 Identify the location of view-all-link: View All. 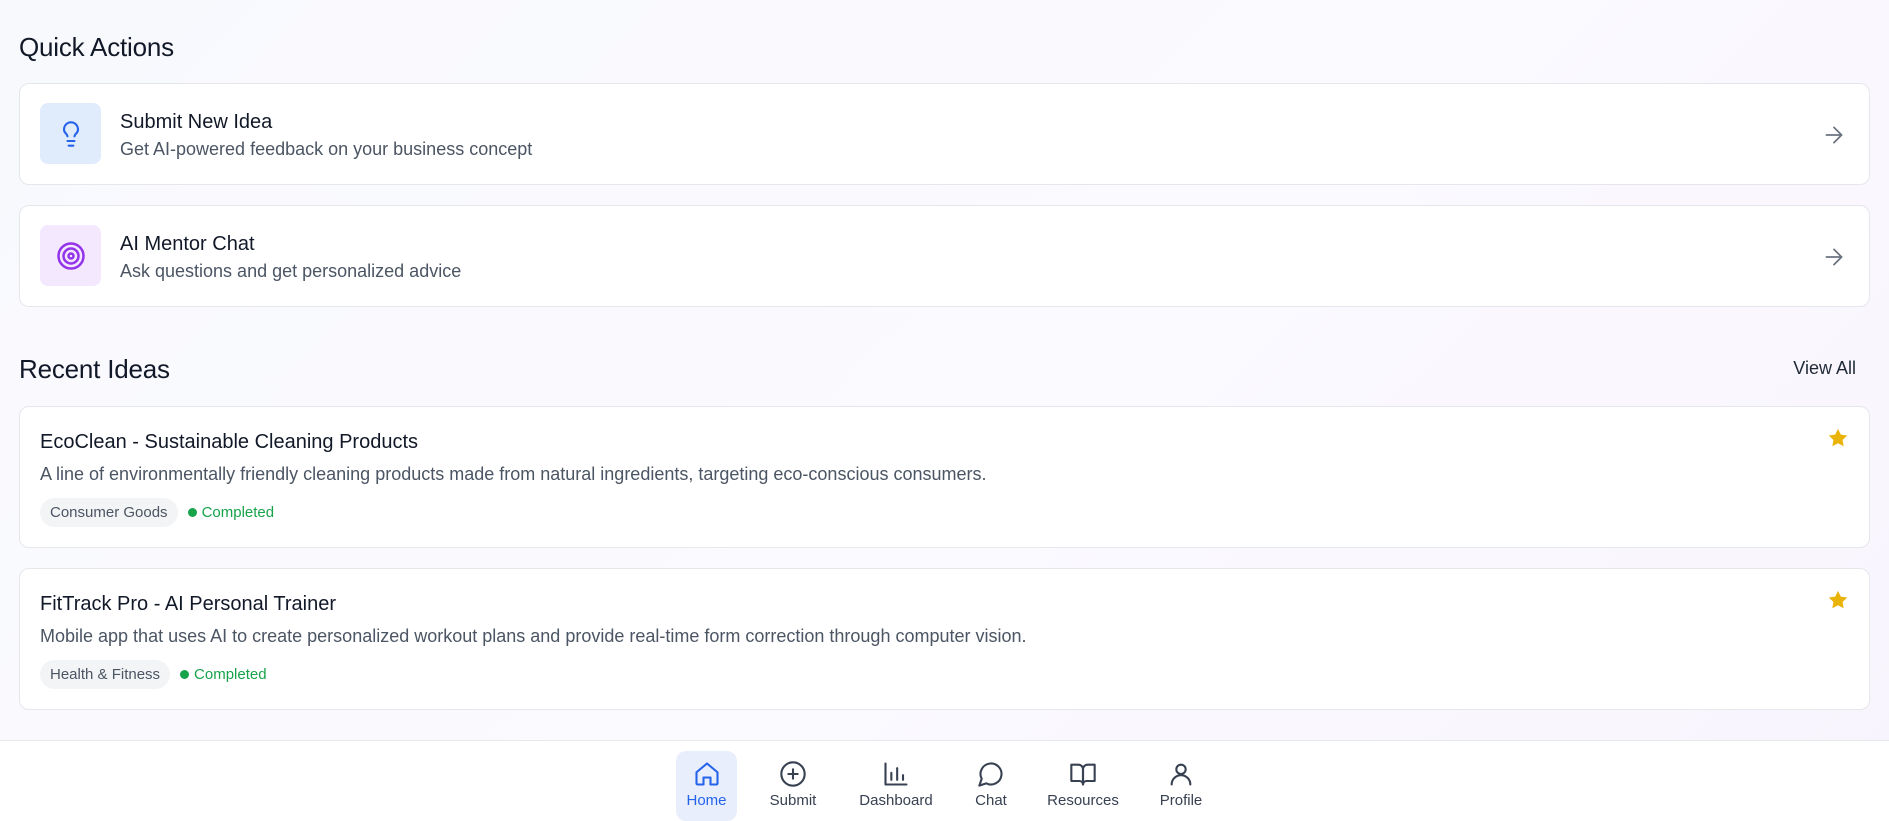
(1824, 368).